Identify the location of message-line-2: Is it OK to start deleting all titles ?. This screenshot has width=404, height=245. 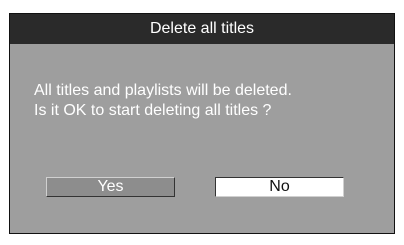
(153, 110).